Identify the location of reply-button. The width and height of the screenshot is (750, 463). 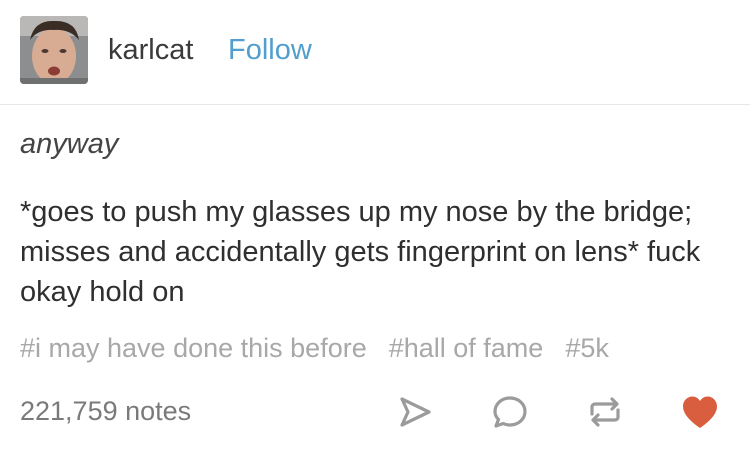
(510, 412).